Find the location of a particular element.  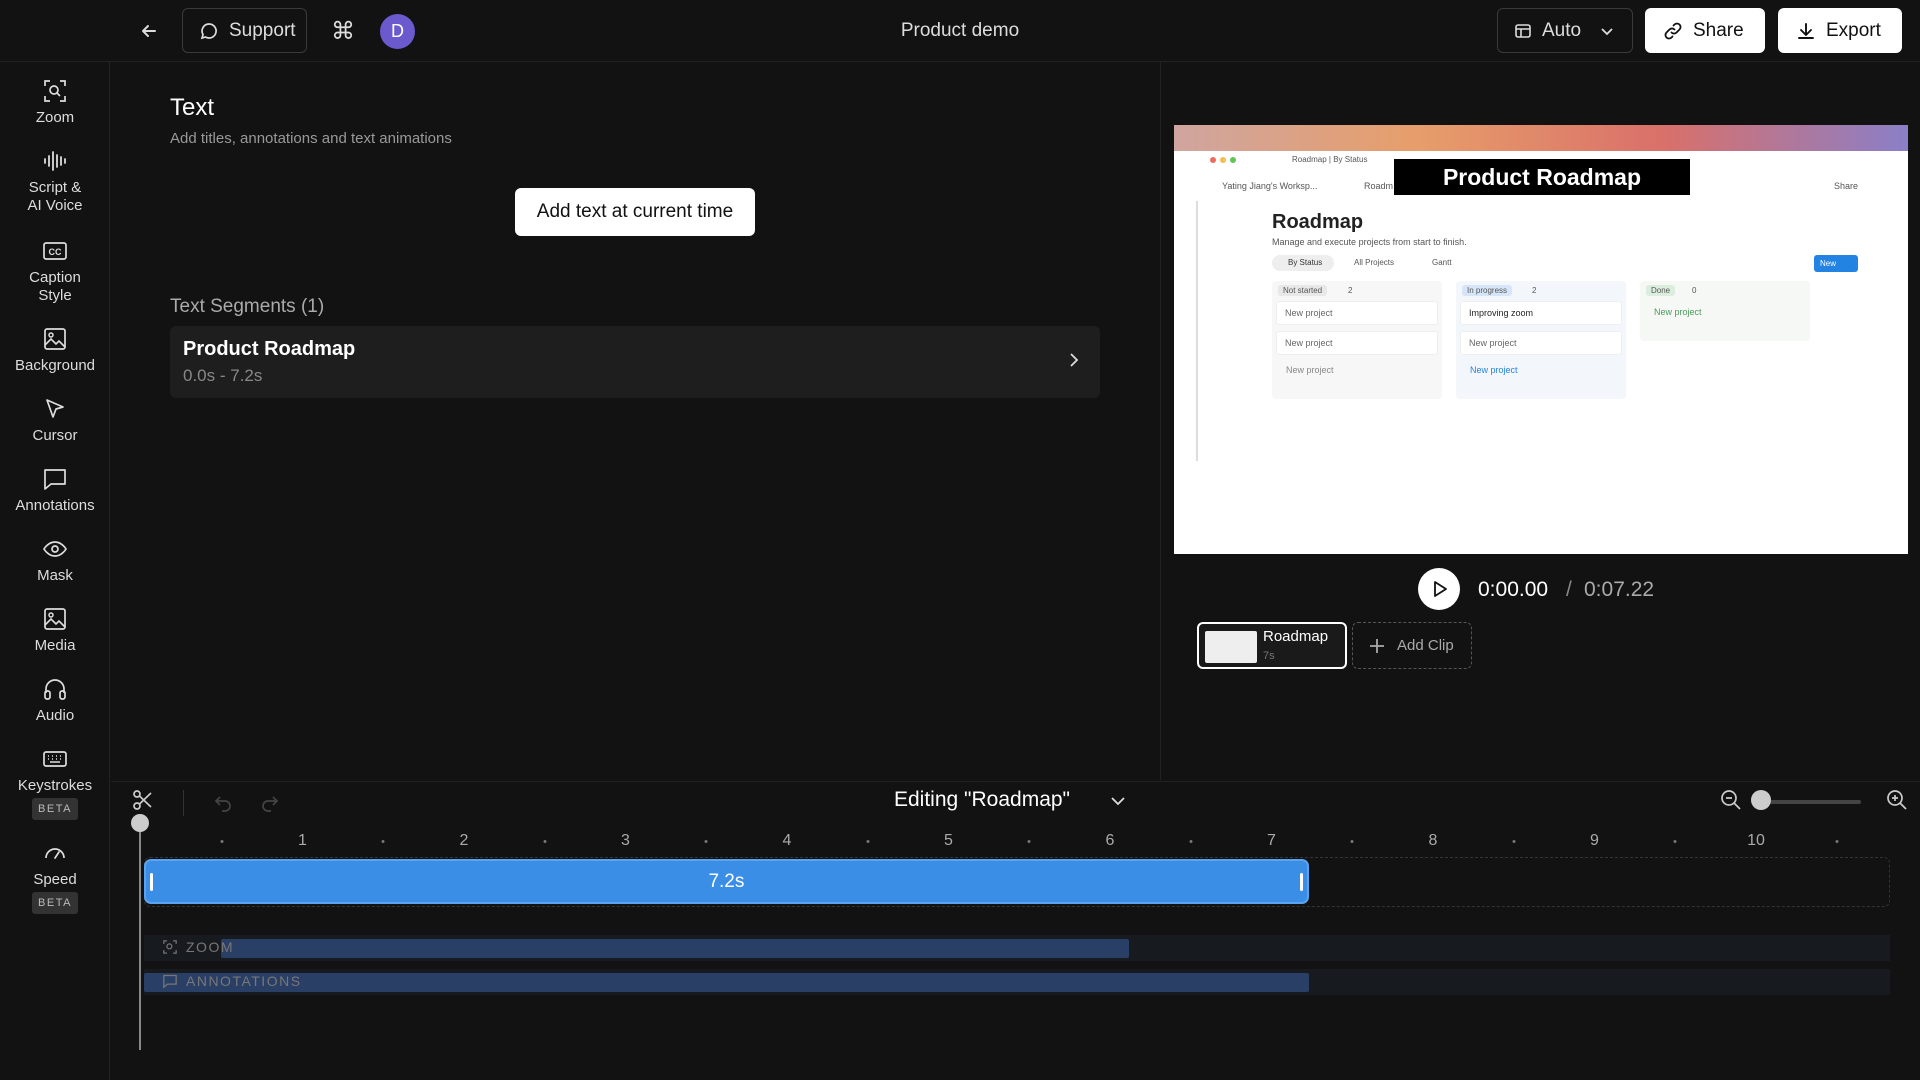

media-icon is located at coordinates (55, 619).